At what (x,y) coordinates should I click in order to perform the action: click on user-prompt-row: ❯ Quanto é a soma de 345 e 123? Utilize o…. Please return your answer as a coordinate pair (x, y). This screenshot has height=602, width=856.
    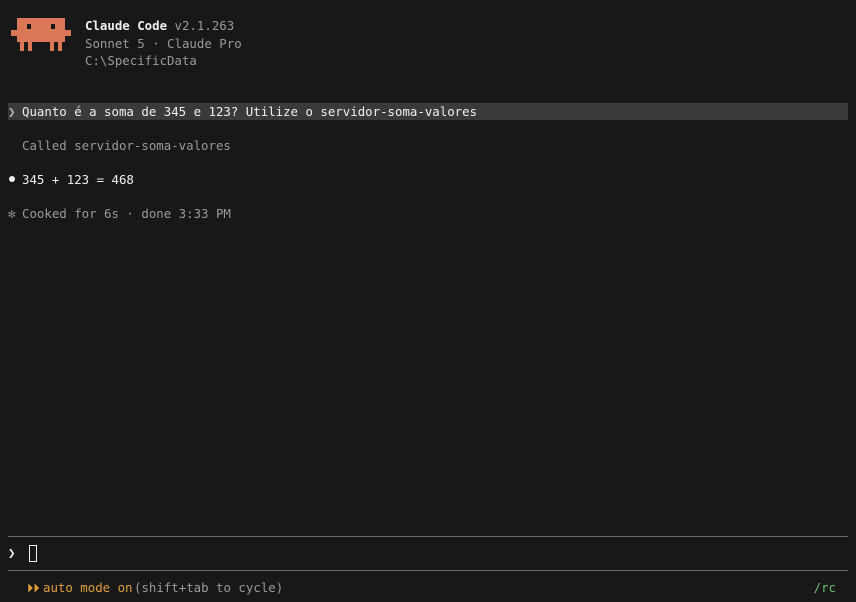
    Looking at the image, I should click on (428, 111).